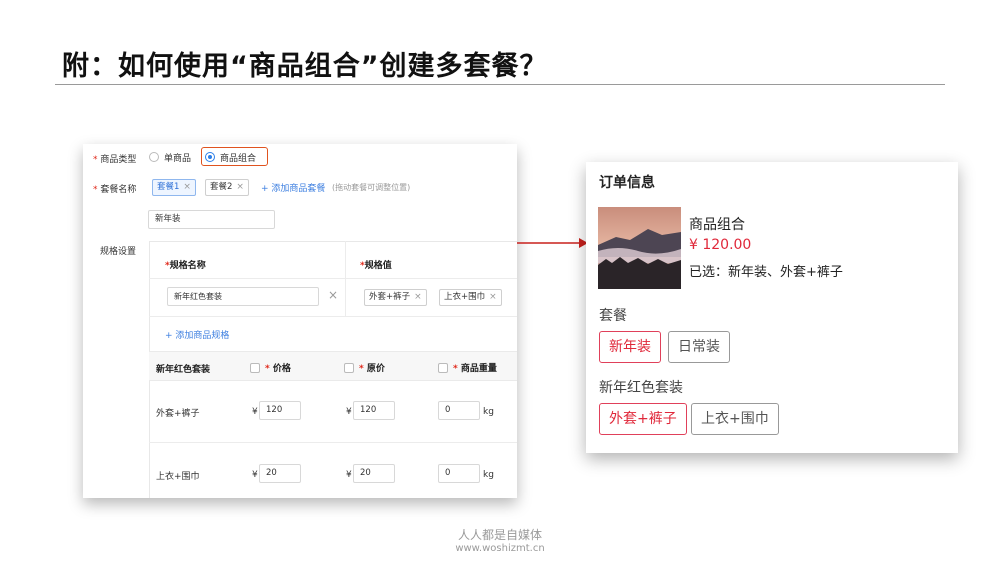 Image resolution: width=1000 pixels, height=563 pixels. What do you see at coordinates (278, 369) in the screenshot?
I see `col-header-price: * 价格` at bounding box center [278, 369].